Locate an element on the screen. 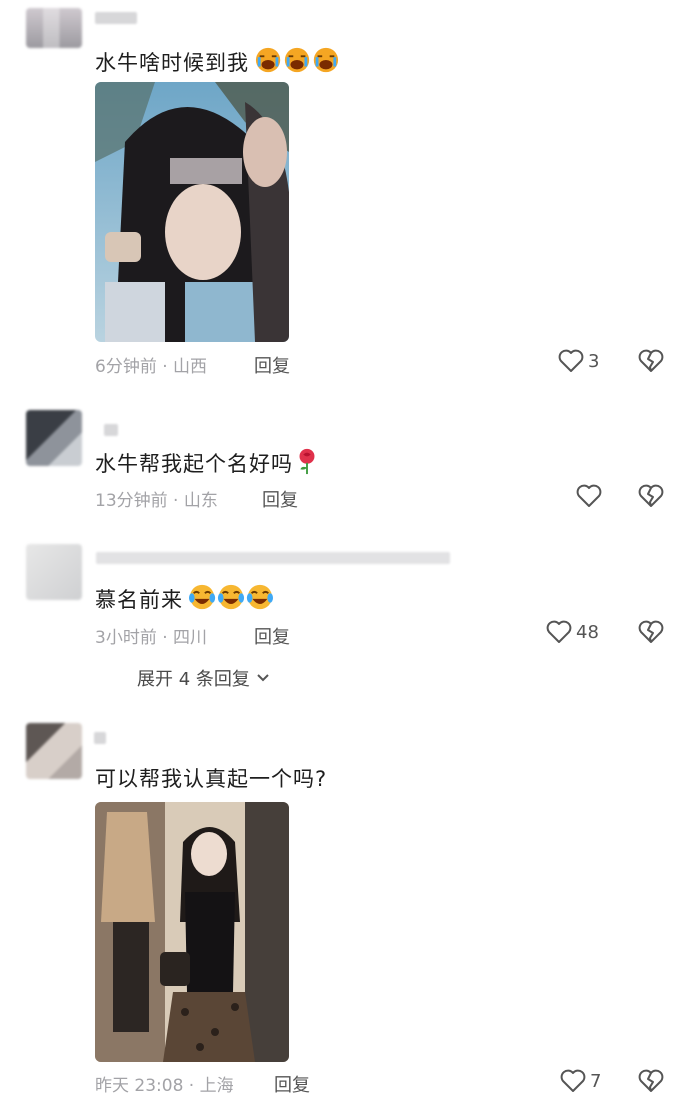 The height and width of the screenshot is (1097, 690). comment-meta: 3小时前 · 四川 is located at coordinates (151, 638).